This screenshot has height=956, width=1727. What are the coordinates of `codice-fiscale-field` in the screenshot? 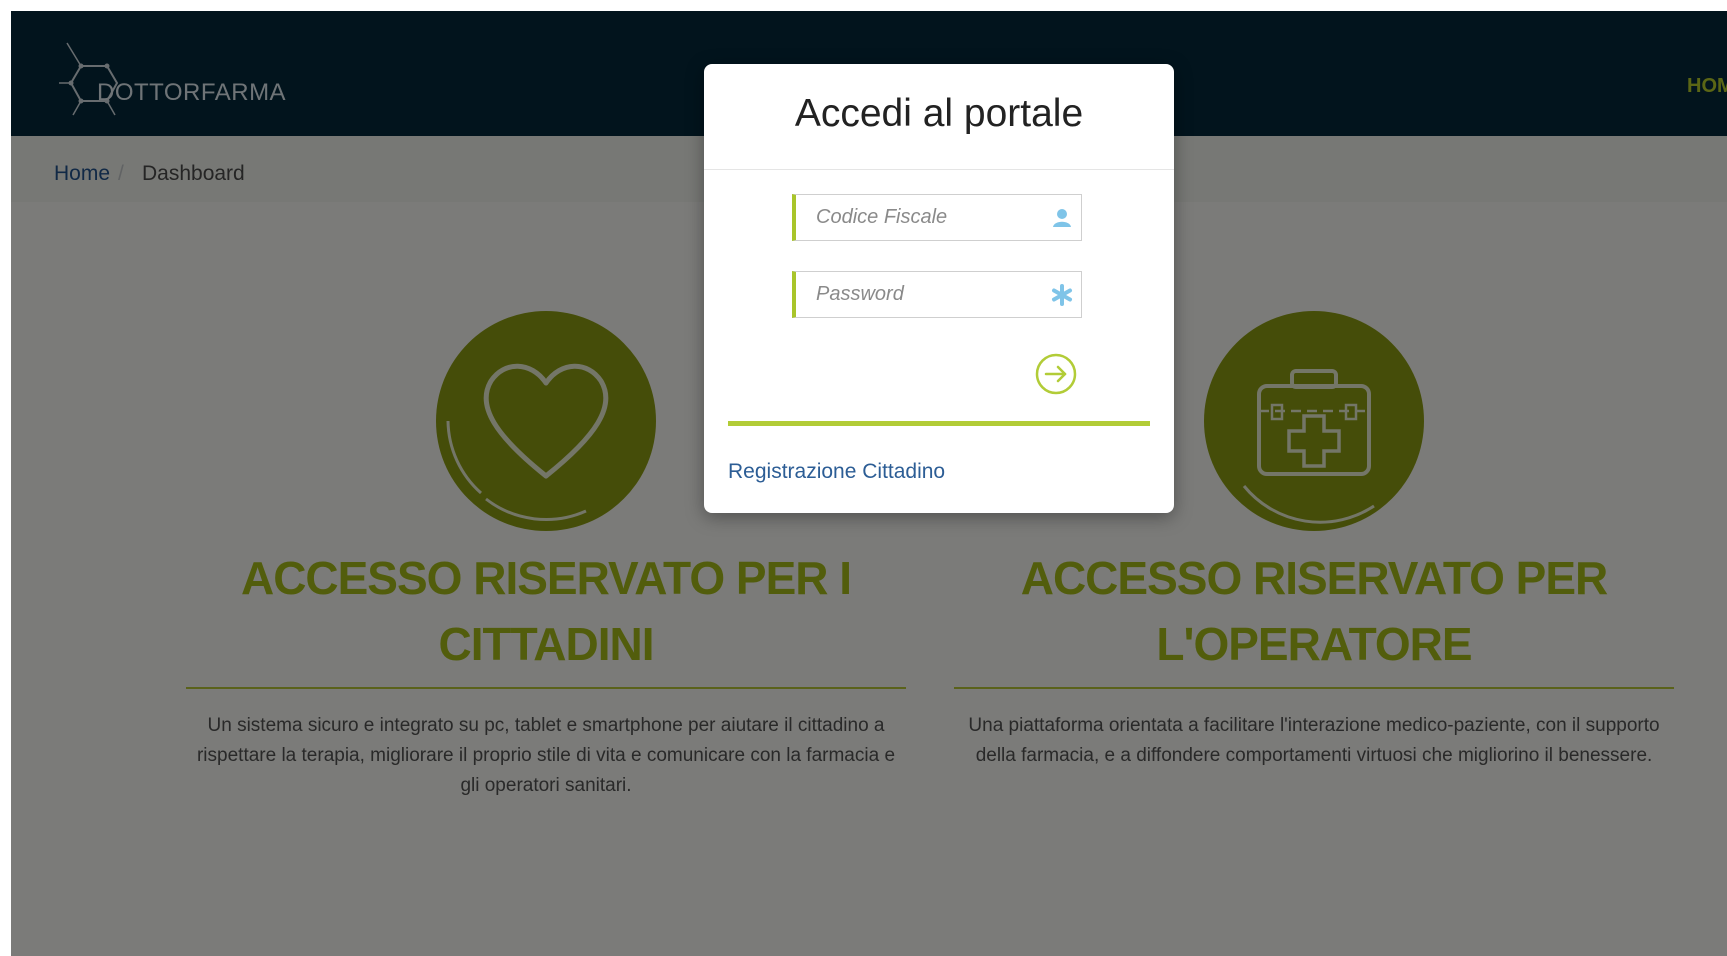 It's located at (937, 217).